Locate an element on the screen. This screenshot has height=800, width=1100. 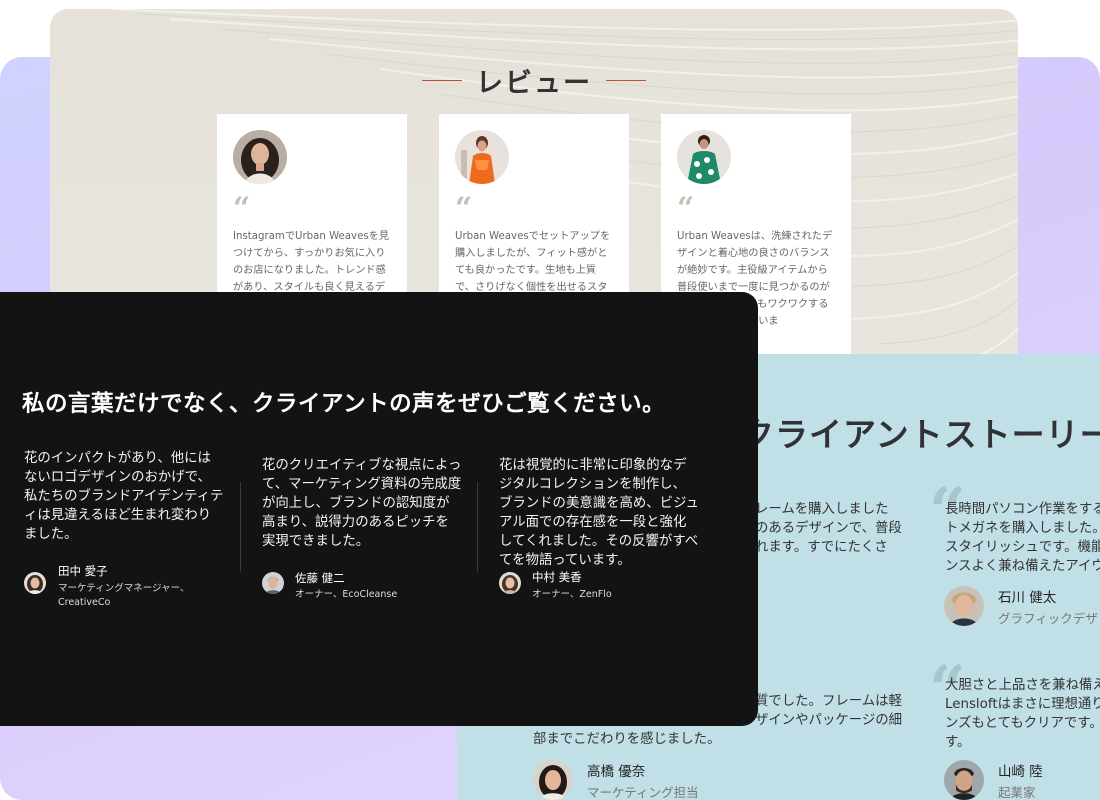
story-text-line: Lensloftはまさに理想通り is located at coordinates (1022, 704).